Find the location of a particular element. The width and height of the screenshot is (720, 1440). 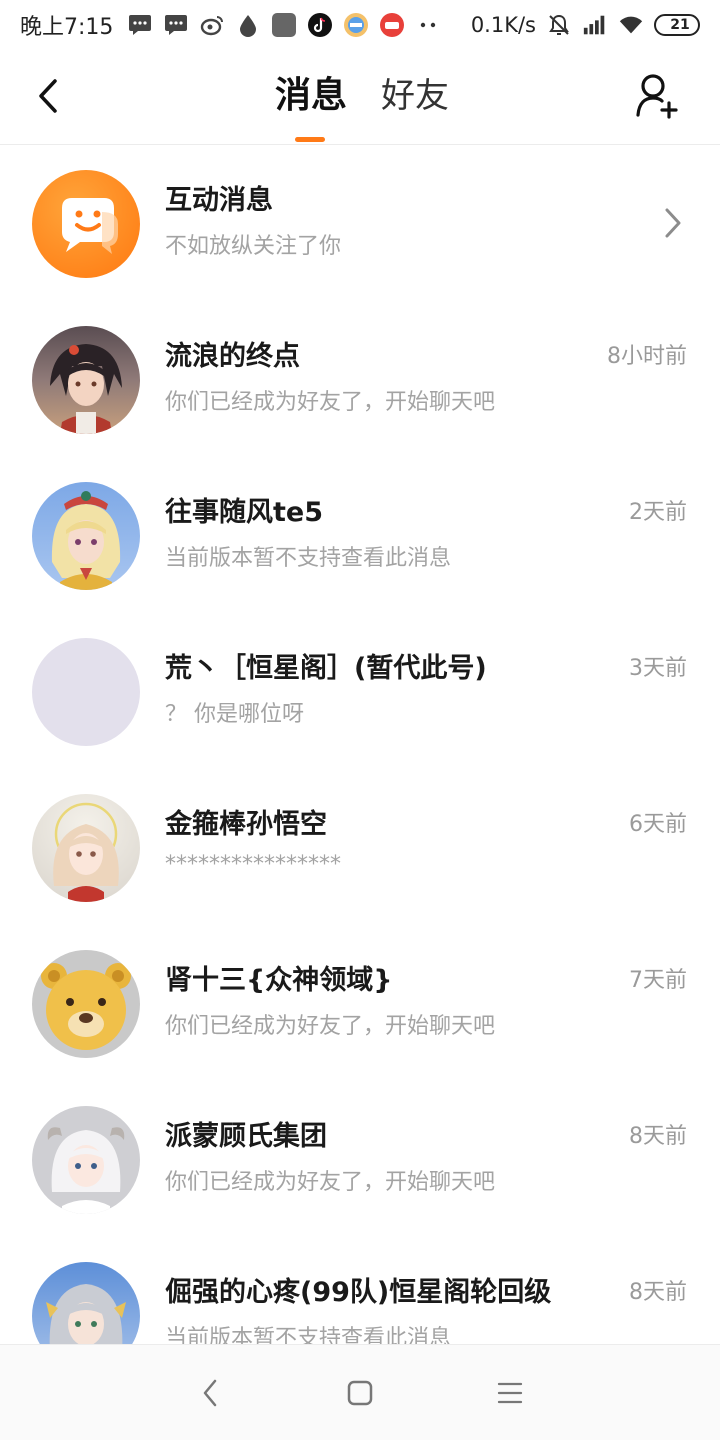

back-button is located at coordinates (48, 96).